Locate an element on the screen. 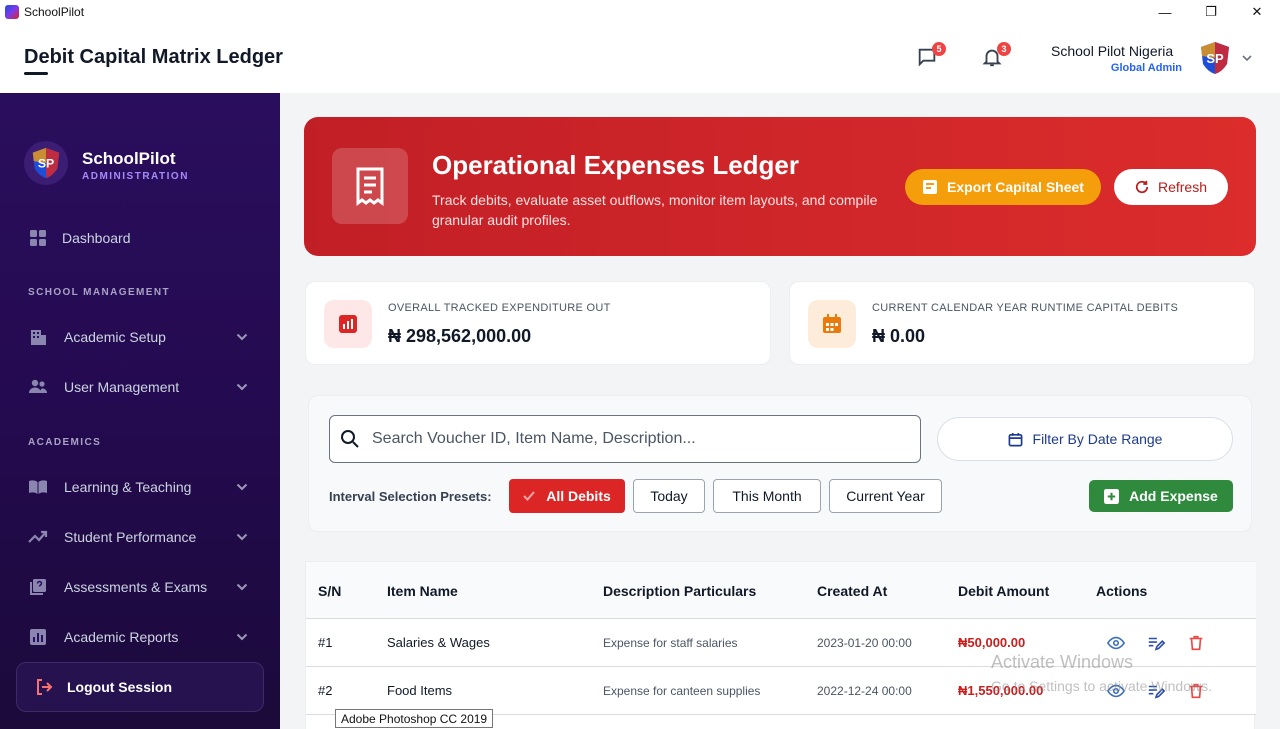  preset-today: Today is located at coordinates (669, 496).